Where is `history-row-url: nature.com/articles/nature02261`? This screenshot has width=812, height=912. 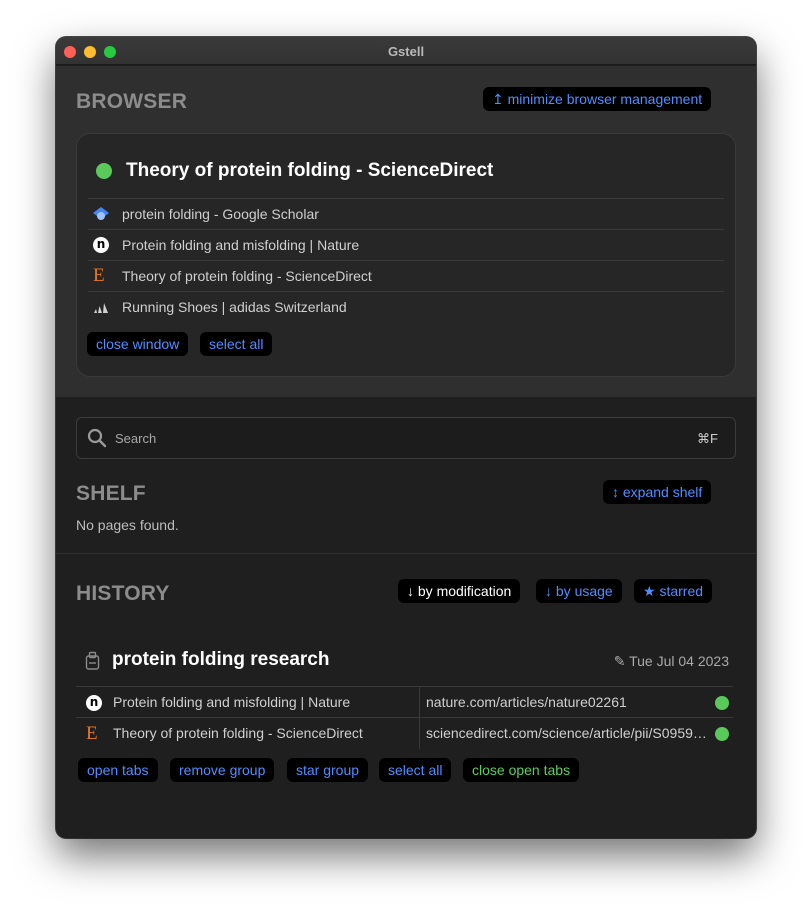 history-row-url: nature.com/articles/nature02261 is located at coordinates (526, 702).